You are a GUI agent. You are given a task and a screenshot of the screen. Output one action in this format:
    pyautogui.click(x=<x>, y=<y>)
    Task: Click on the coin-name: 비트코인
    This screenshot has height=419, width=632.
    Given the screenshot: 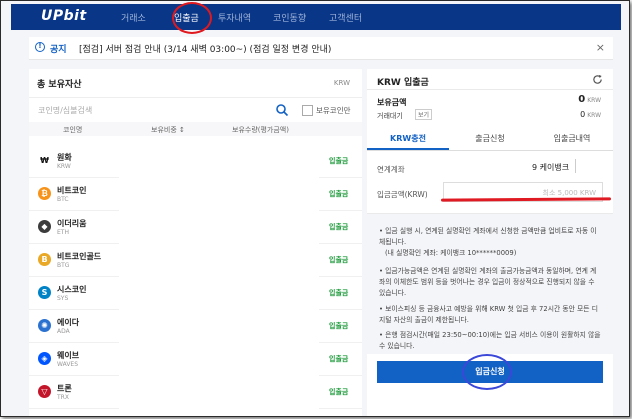 What is the action you would take?
    pyautogui.click(x=72, y=190)
    